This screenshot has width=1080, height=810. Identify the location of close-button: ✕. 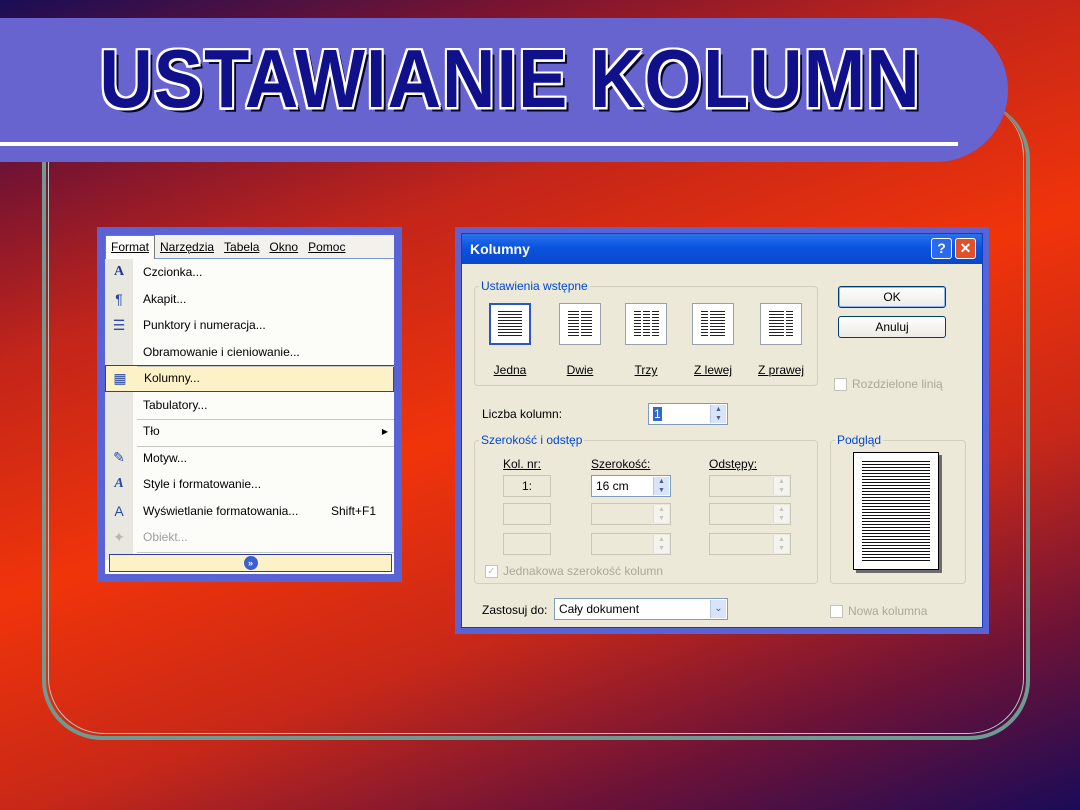
(965, 248).